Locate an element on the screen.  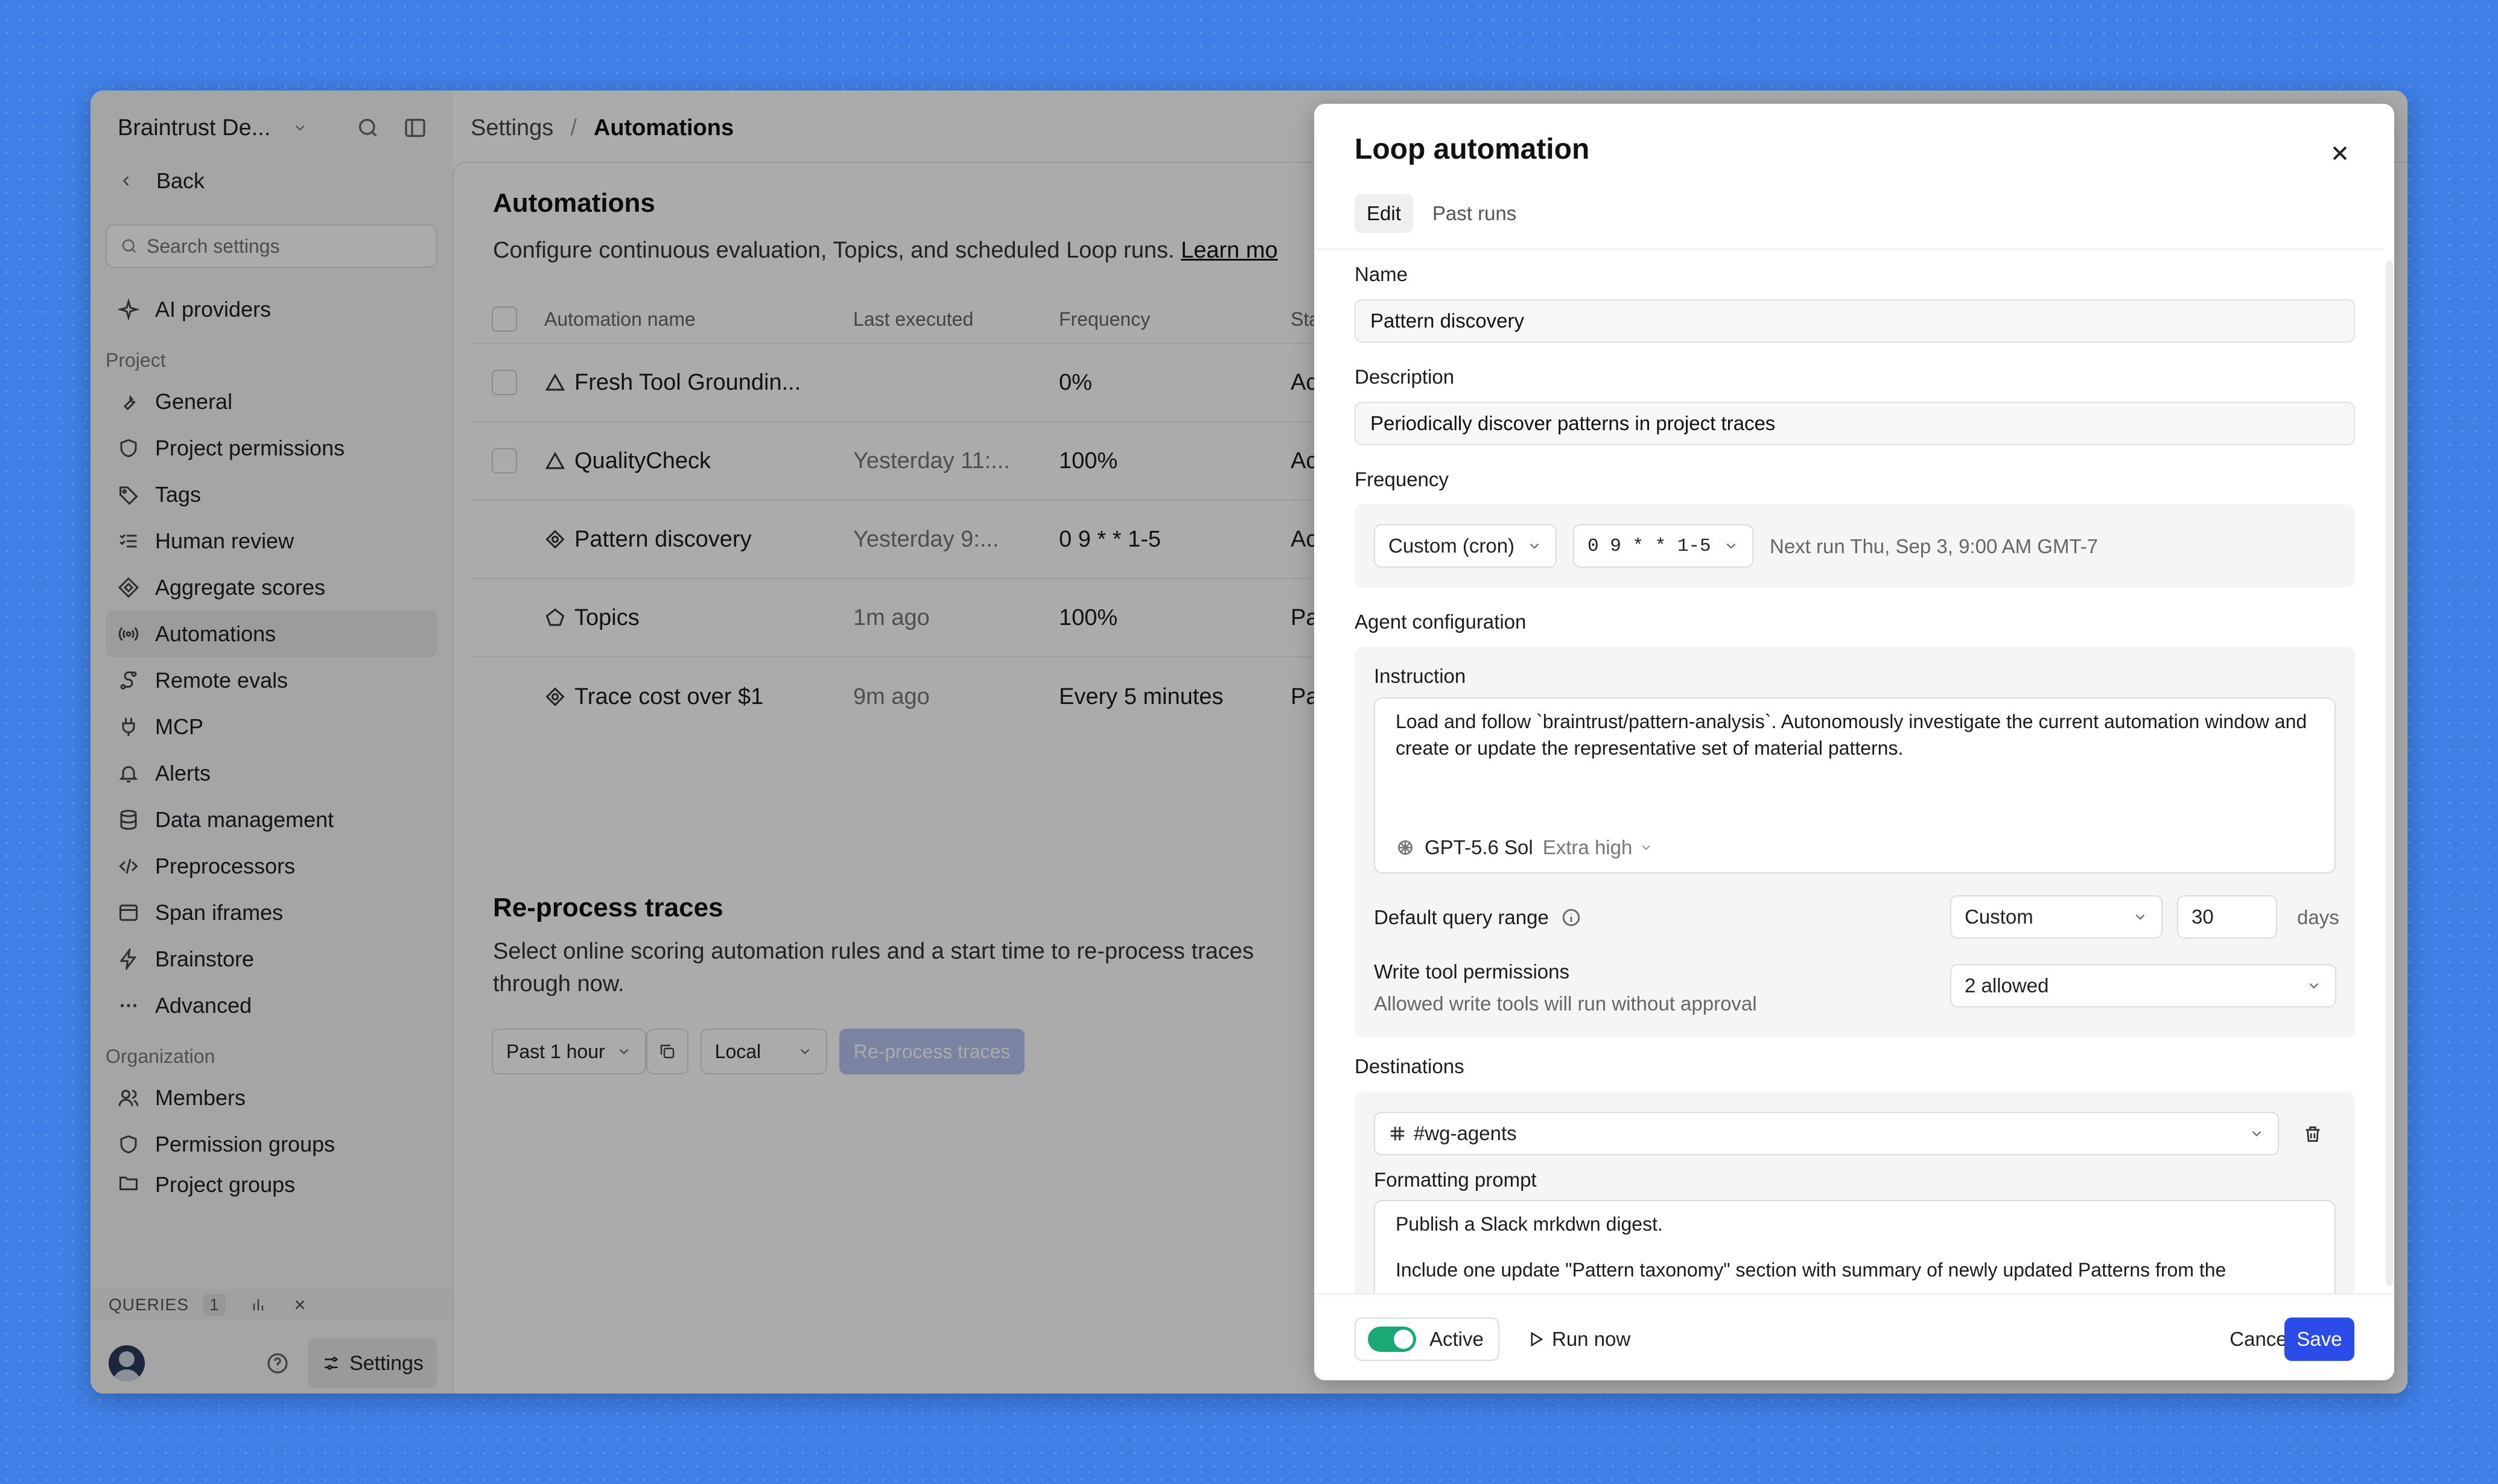
agent-config-label: Agent configuration is located at coordinates (1441, 621).